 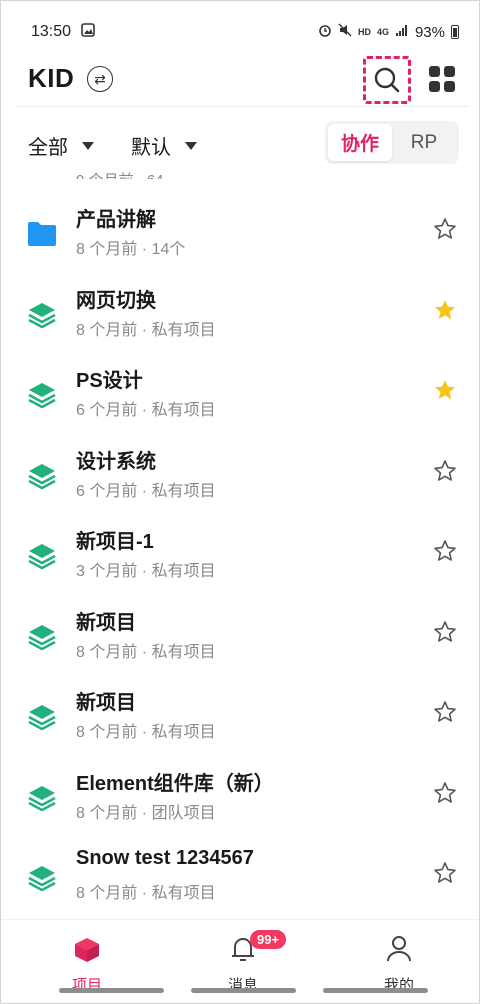 What do you see at coordinates (131, 249) in the screenshot?
I see `item-subtitle: 8 个月前 · 14个` at bounding box center [131, 249].